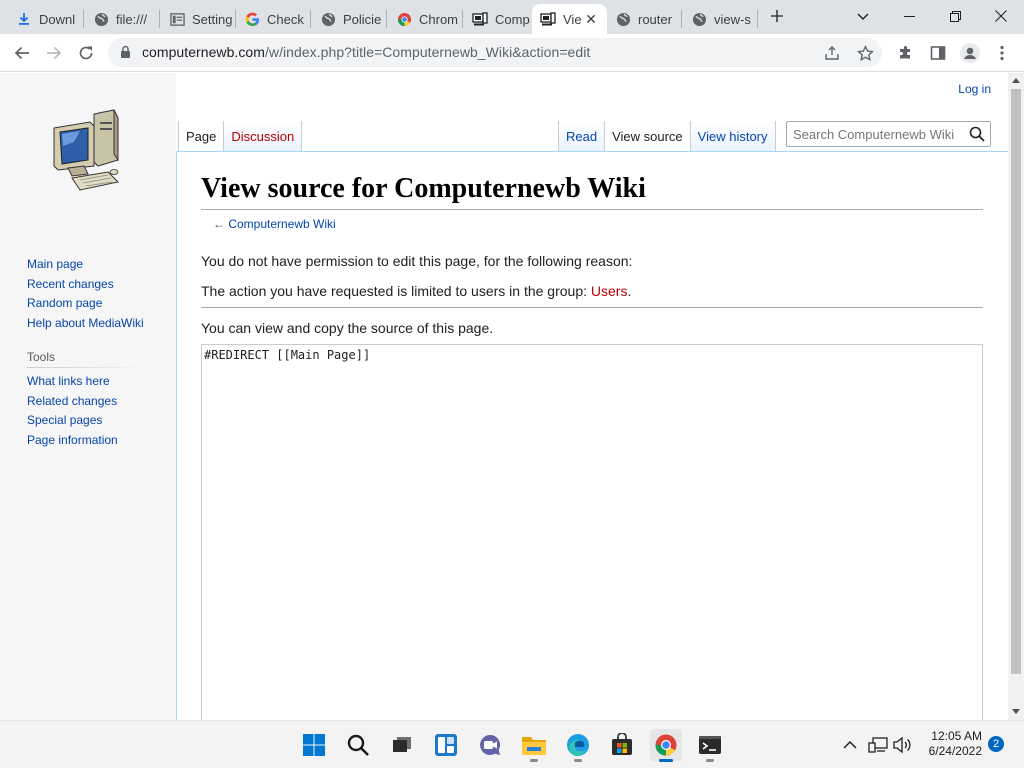  Describe the element at coordinates (622, 745) in the screenshot. I see `store-button` at that location.